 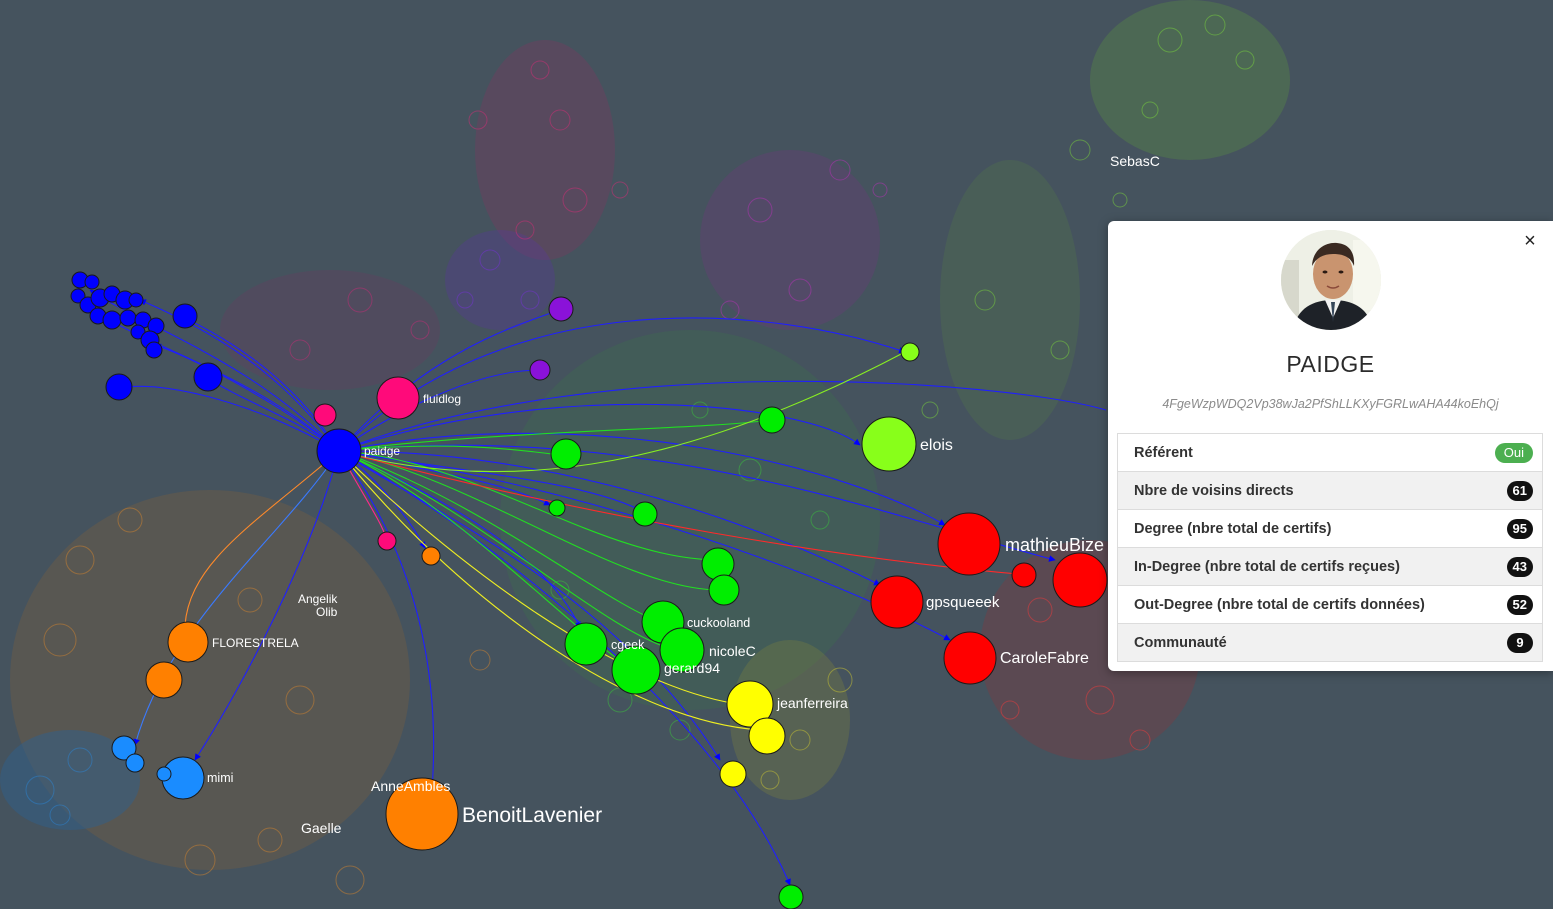 I want to click on label-mimi: mimi, so click(x=220, y=778).